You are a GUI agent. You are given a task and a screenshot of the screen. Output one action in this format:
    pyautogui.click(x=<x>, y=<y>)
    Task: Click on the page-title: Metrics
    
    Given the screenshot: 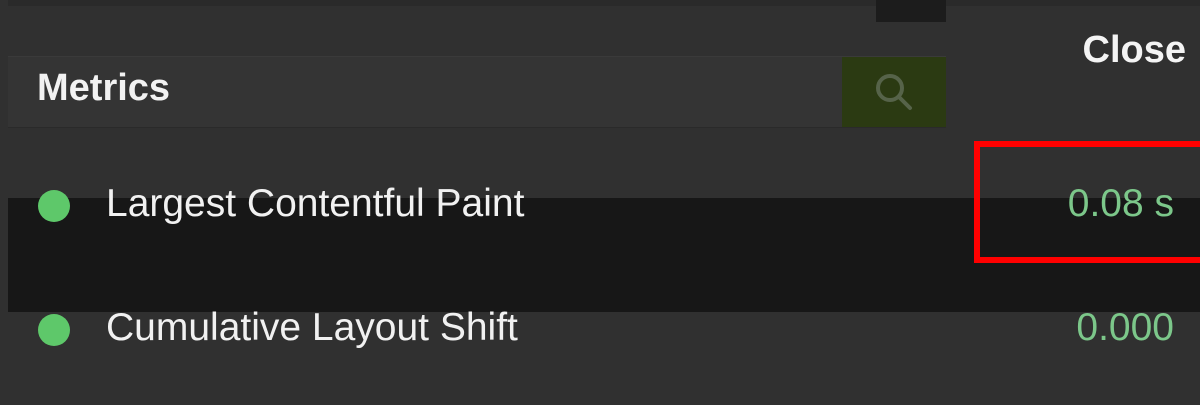 What is the action you would take?
    pyautogui.click(x=104, y=88)
    